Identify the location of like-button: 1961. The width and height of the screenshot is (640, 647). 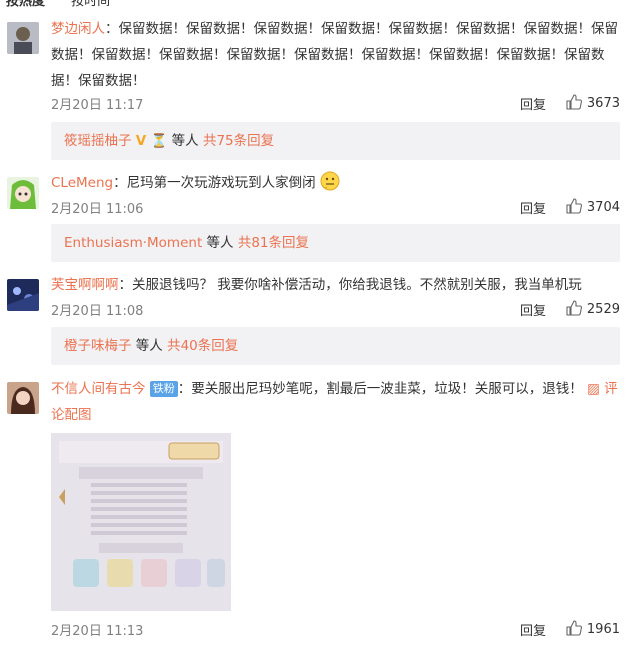
(593, 628).